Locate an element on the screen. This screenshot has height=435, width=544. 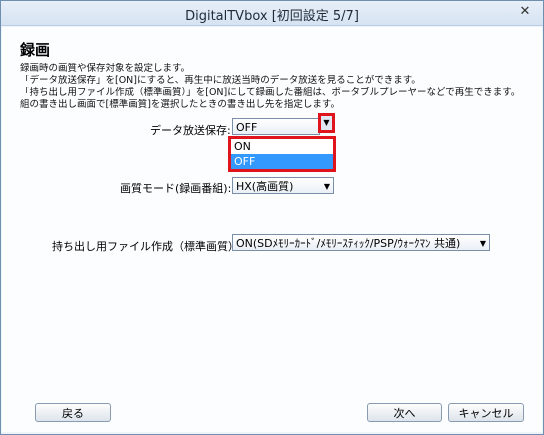
data-broadcast-dropdown-list: ON OFF is located at coordinates (282, 154).